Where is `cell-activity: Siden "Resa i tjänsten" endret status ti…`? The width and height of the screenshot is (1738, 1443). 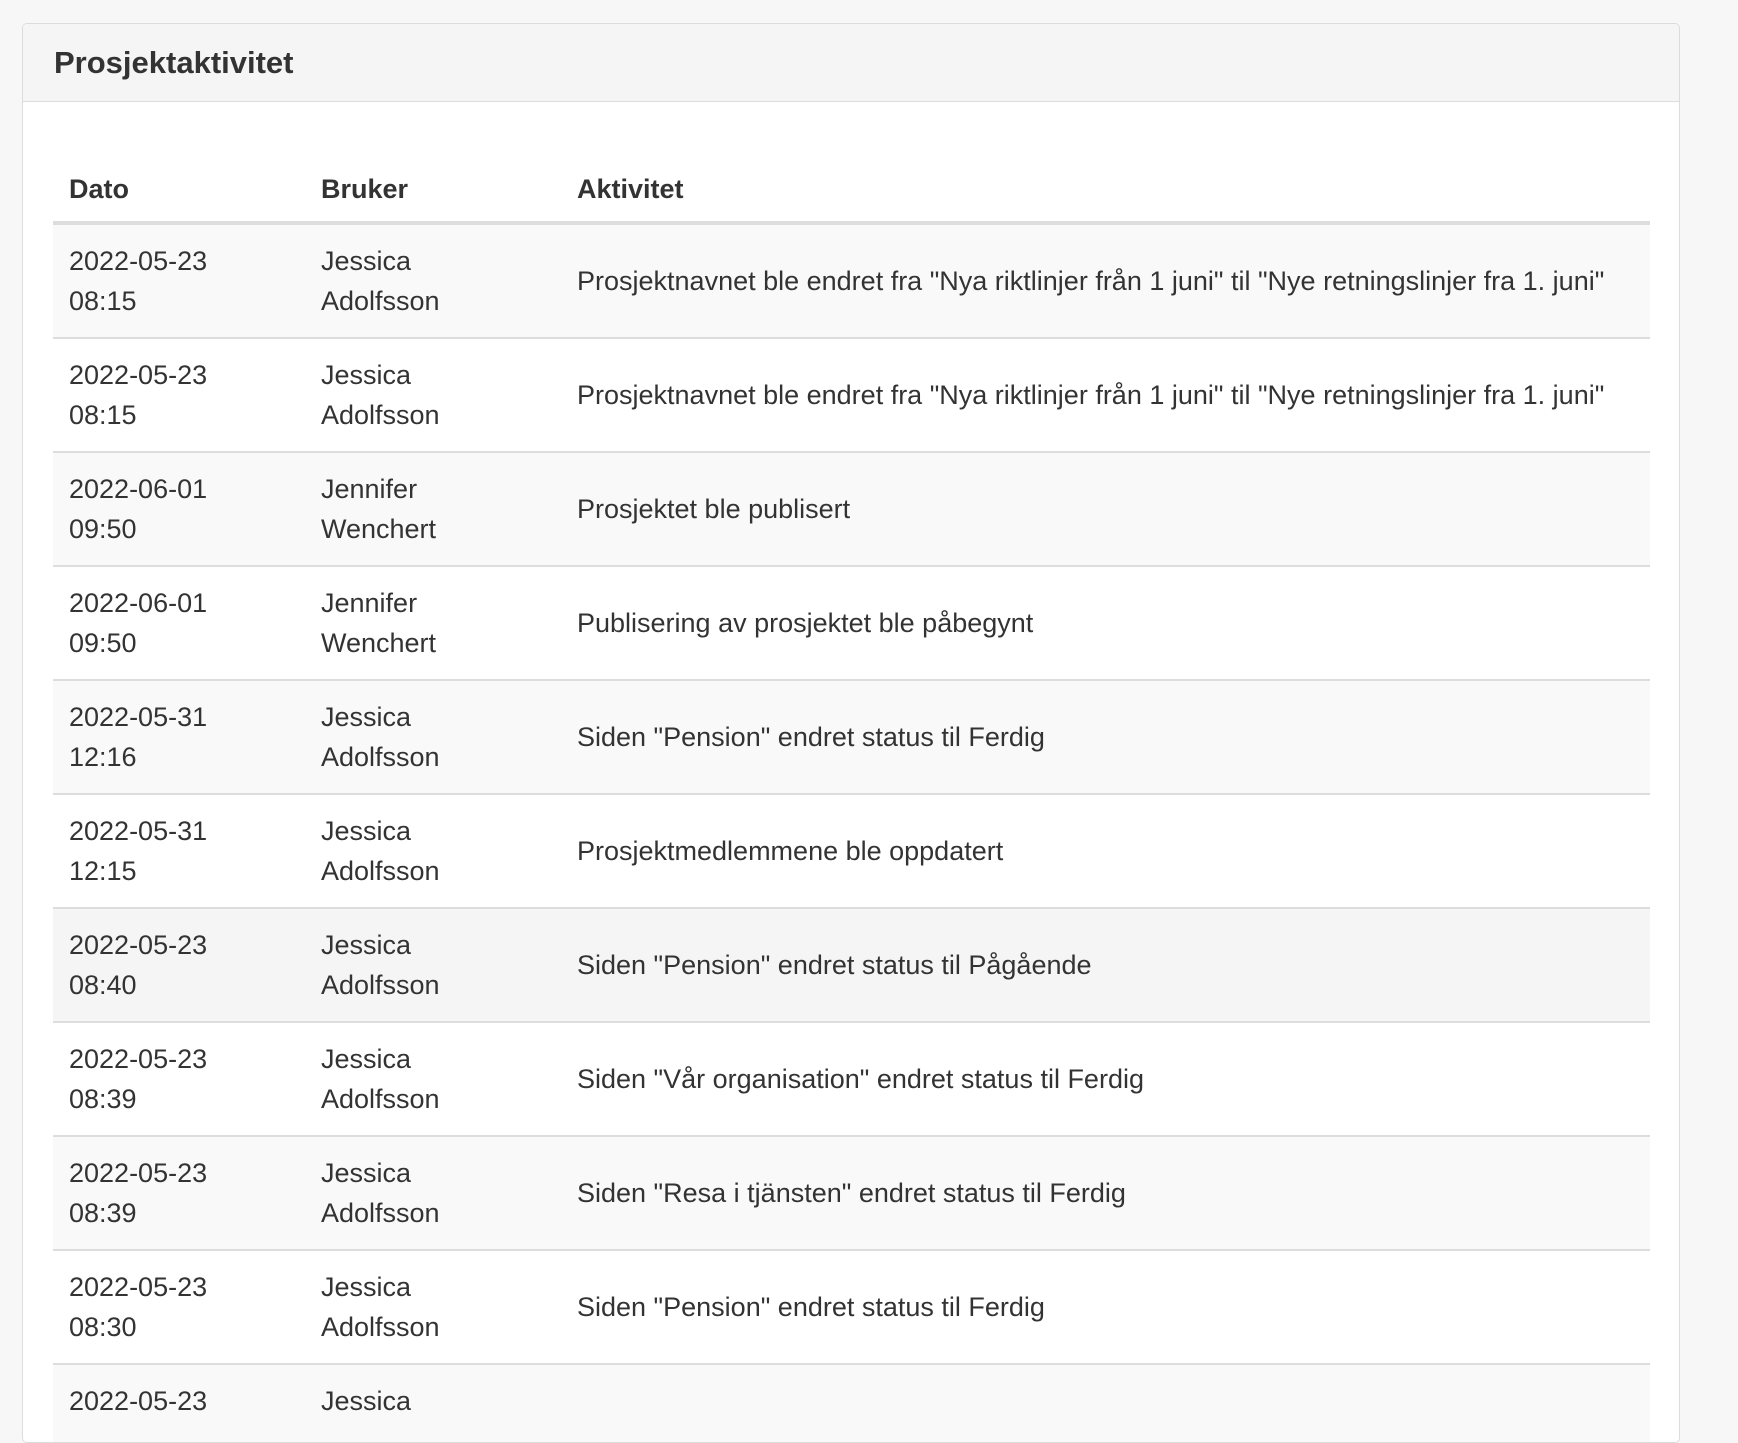 cell-activity: Siden "Resa i tjänsten" endret status ti… is located at coordinates (1105, 1193).